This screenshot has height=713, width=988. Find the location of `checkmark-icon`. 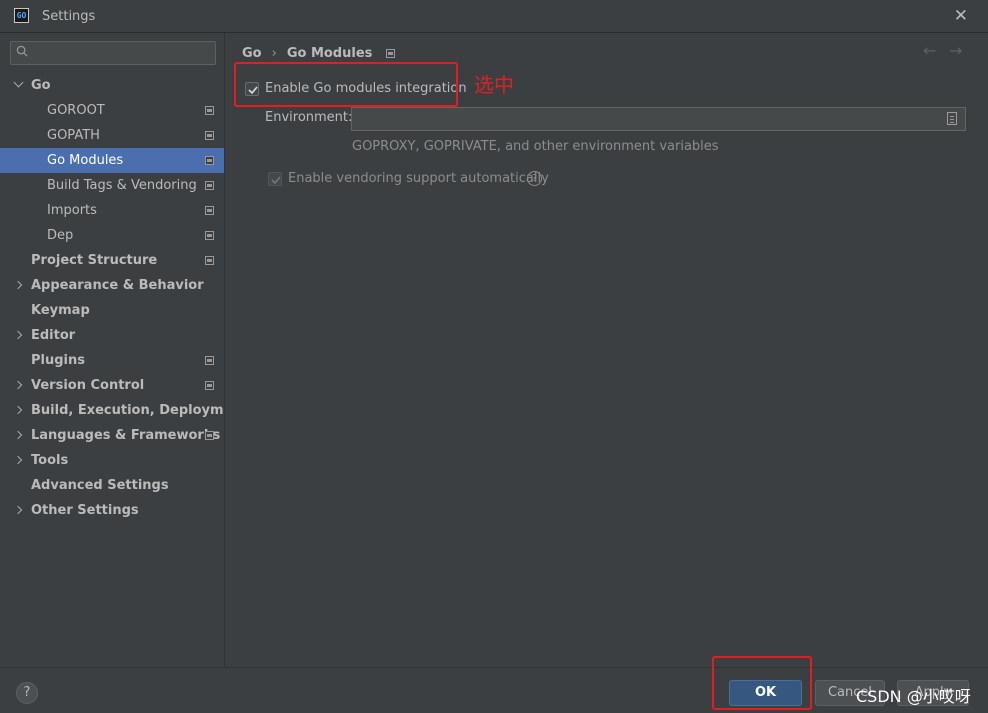

checkmark-icon is located at coordinates (276, 180).